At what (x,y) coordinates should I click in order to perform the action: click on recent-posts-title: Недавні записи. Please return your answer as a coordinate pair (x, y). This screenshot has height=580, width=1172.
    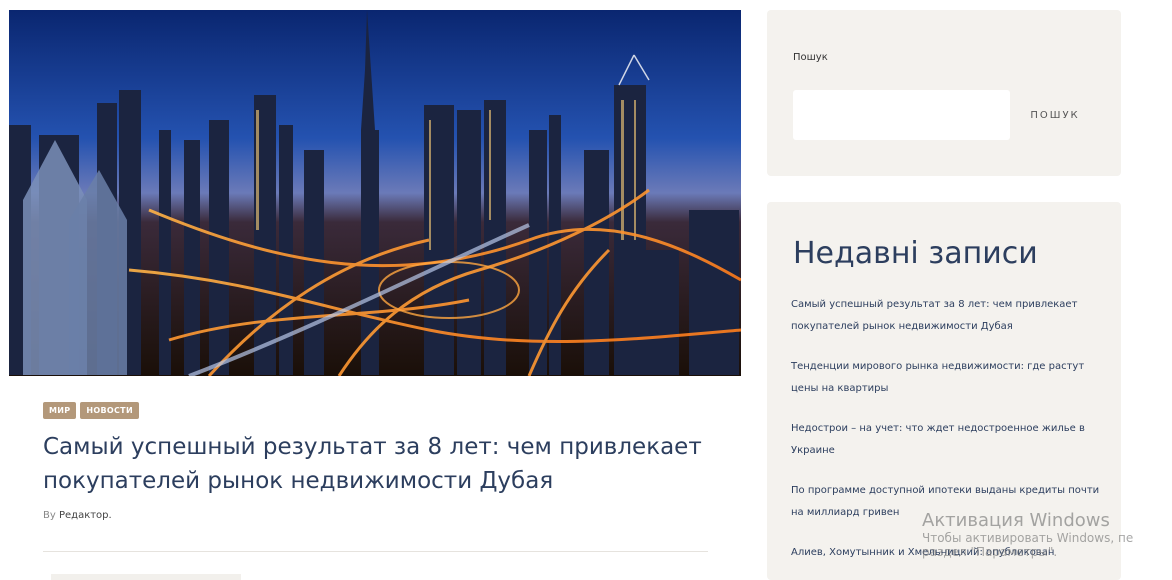
    Looking at the image, I should click on (915, 253).